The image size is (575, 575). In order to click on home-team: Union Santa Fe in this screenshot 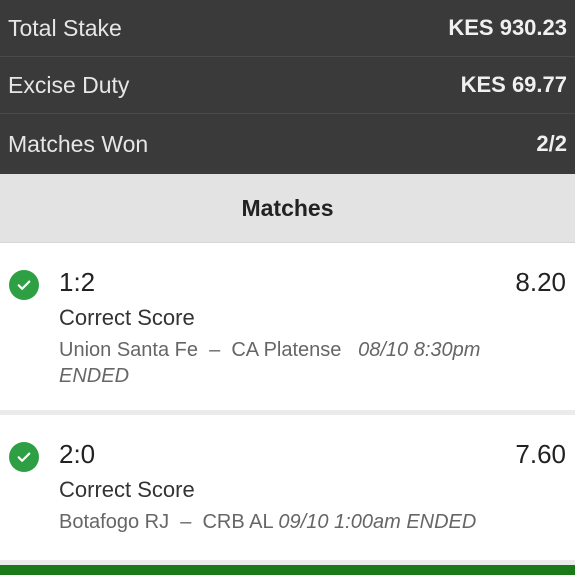, I will do `click(128, 350)`.